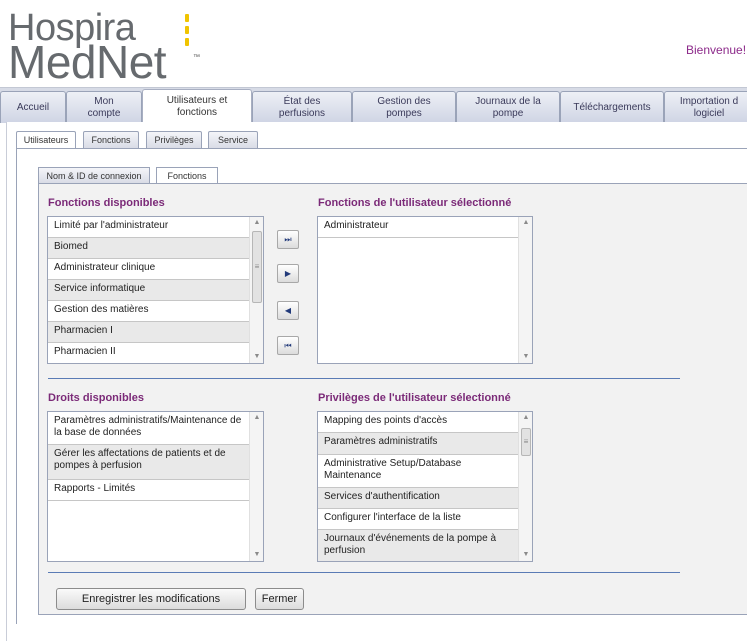 Image resolution: width=747 pixels, height=641 pixels. I want to click on list-item: Pharmacien II, so click(149, 353).